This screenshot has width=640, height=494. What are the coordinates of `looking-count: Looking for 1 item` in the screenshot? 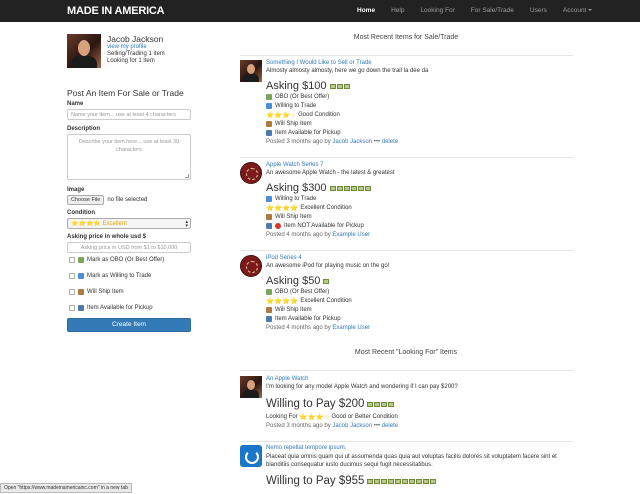 It's located at (131, 61).